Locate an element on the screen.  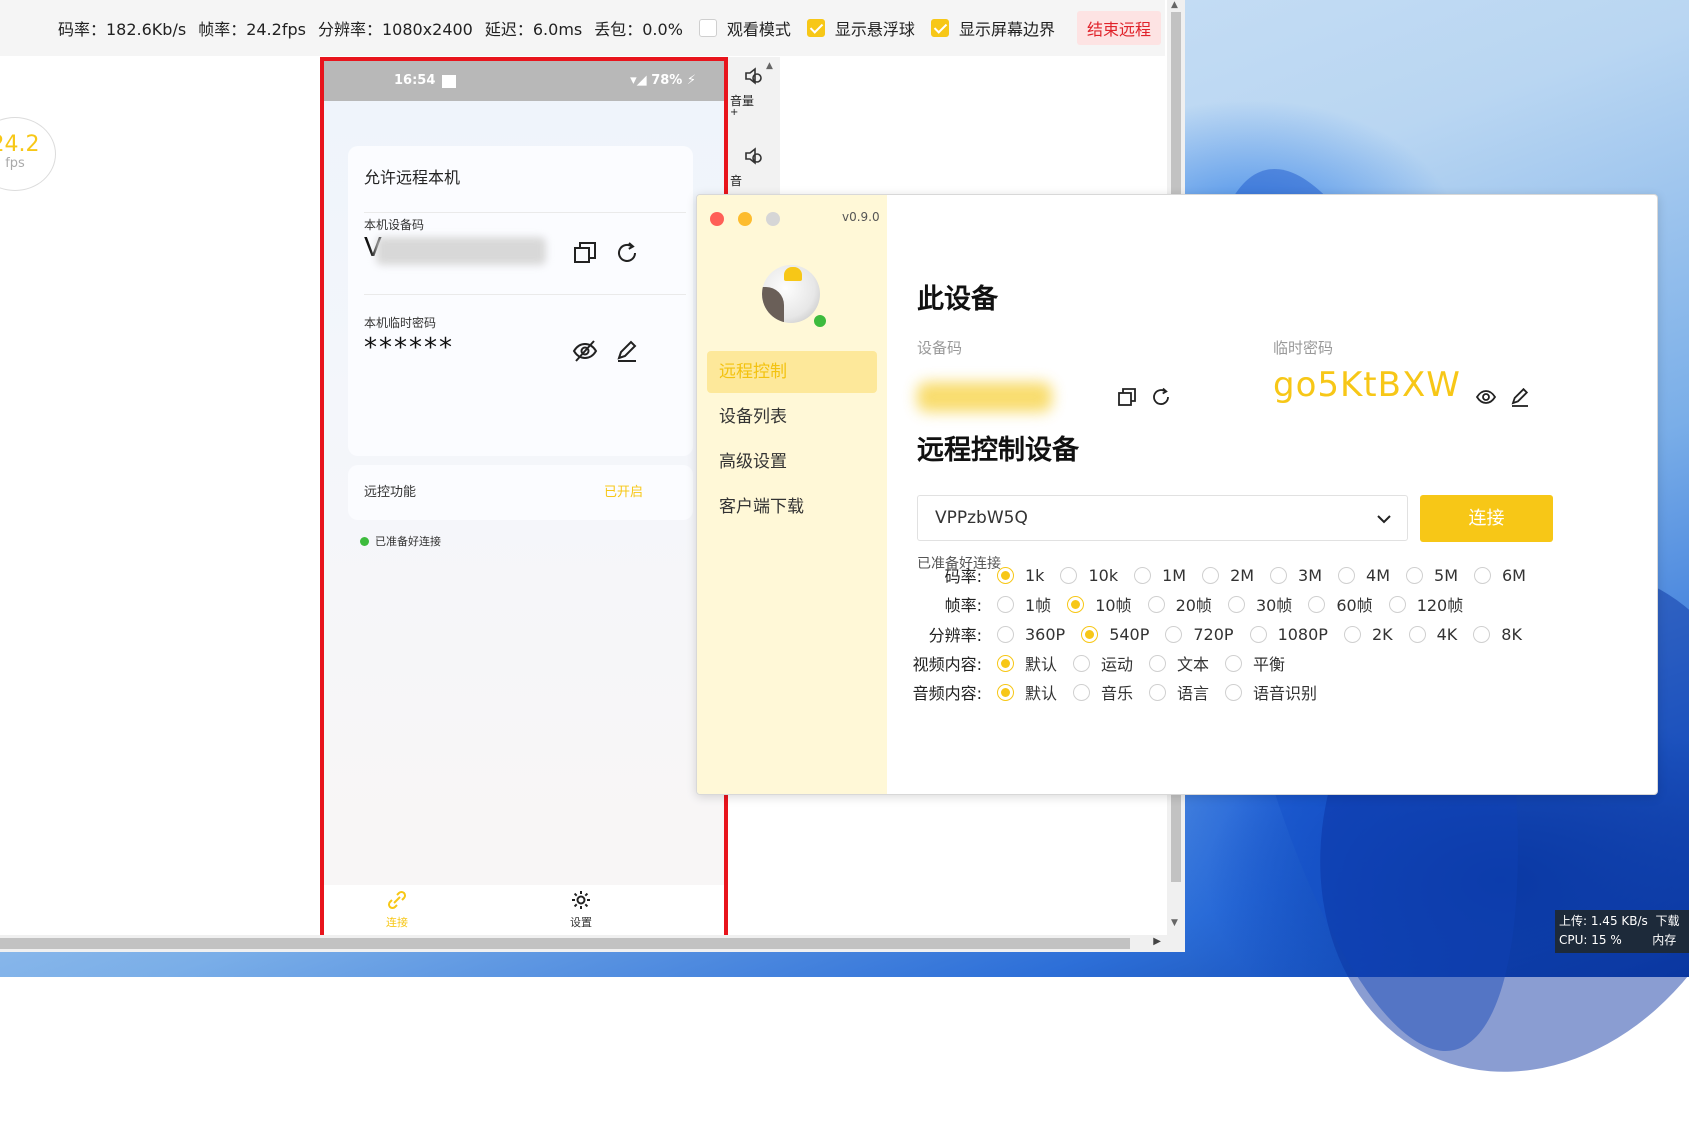
maximize-window-button is located at coordinates (773, 219).